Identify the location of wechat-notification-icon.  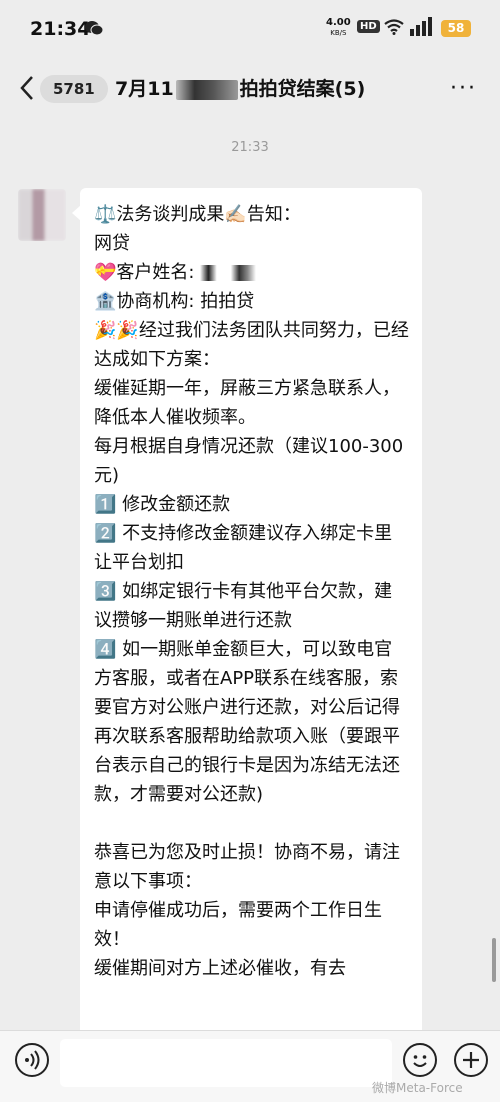
(94, 28).